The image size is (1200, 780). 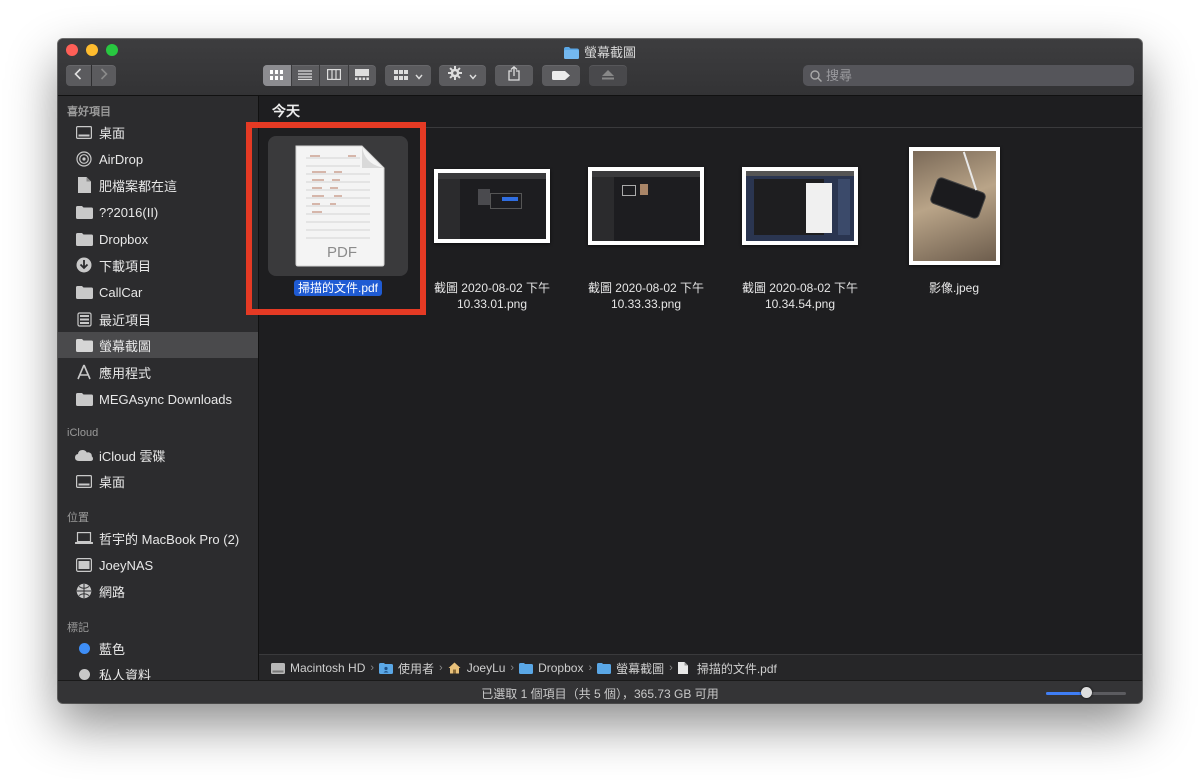 I want to click on view-mode-segmented-control, so click(x=319, y=75).